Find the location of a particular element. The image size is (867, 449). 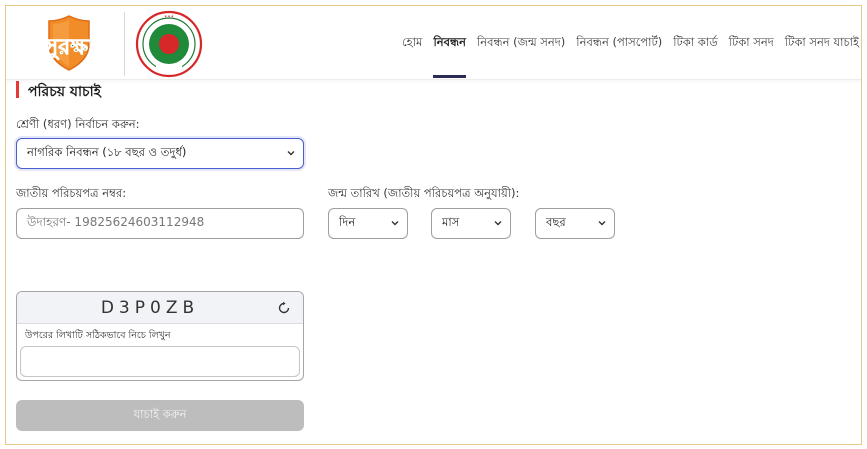

captcha-code: D3P0ZB is located at coordinates (150, 308).